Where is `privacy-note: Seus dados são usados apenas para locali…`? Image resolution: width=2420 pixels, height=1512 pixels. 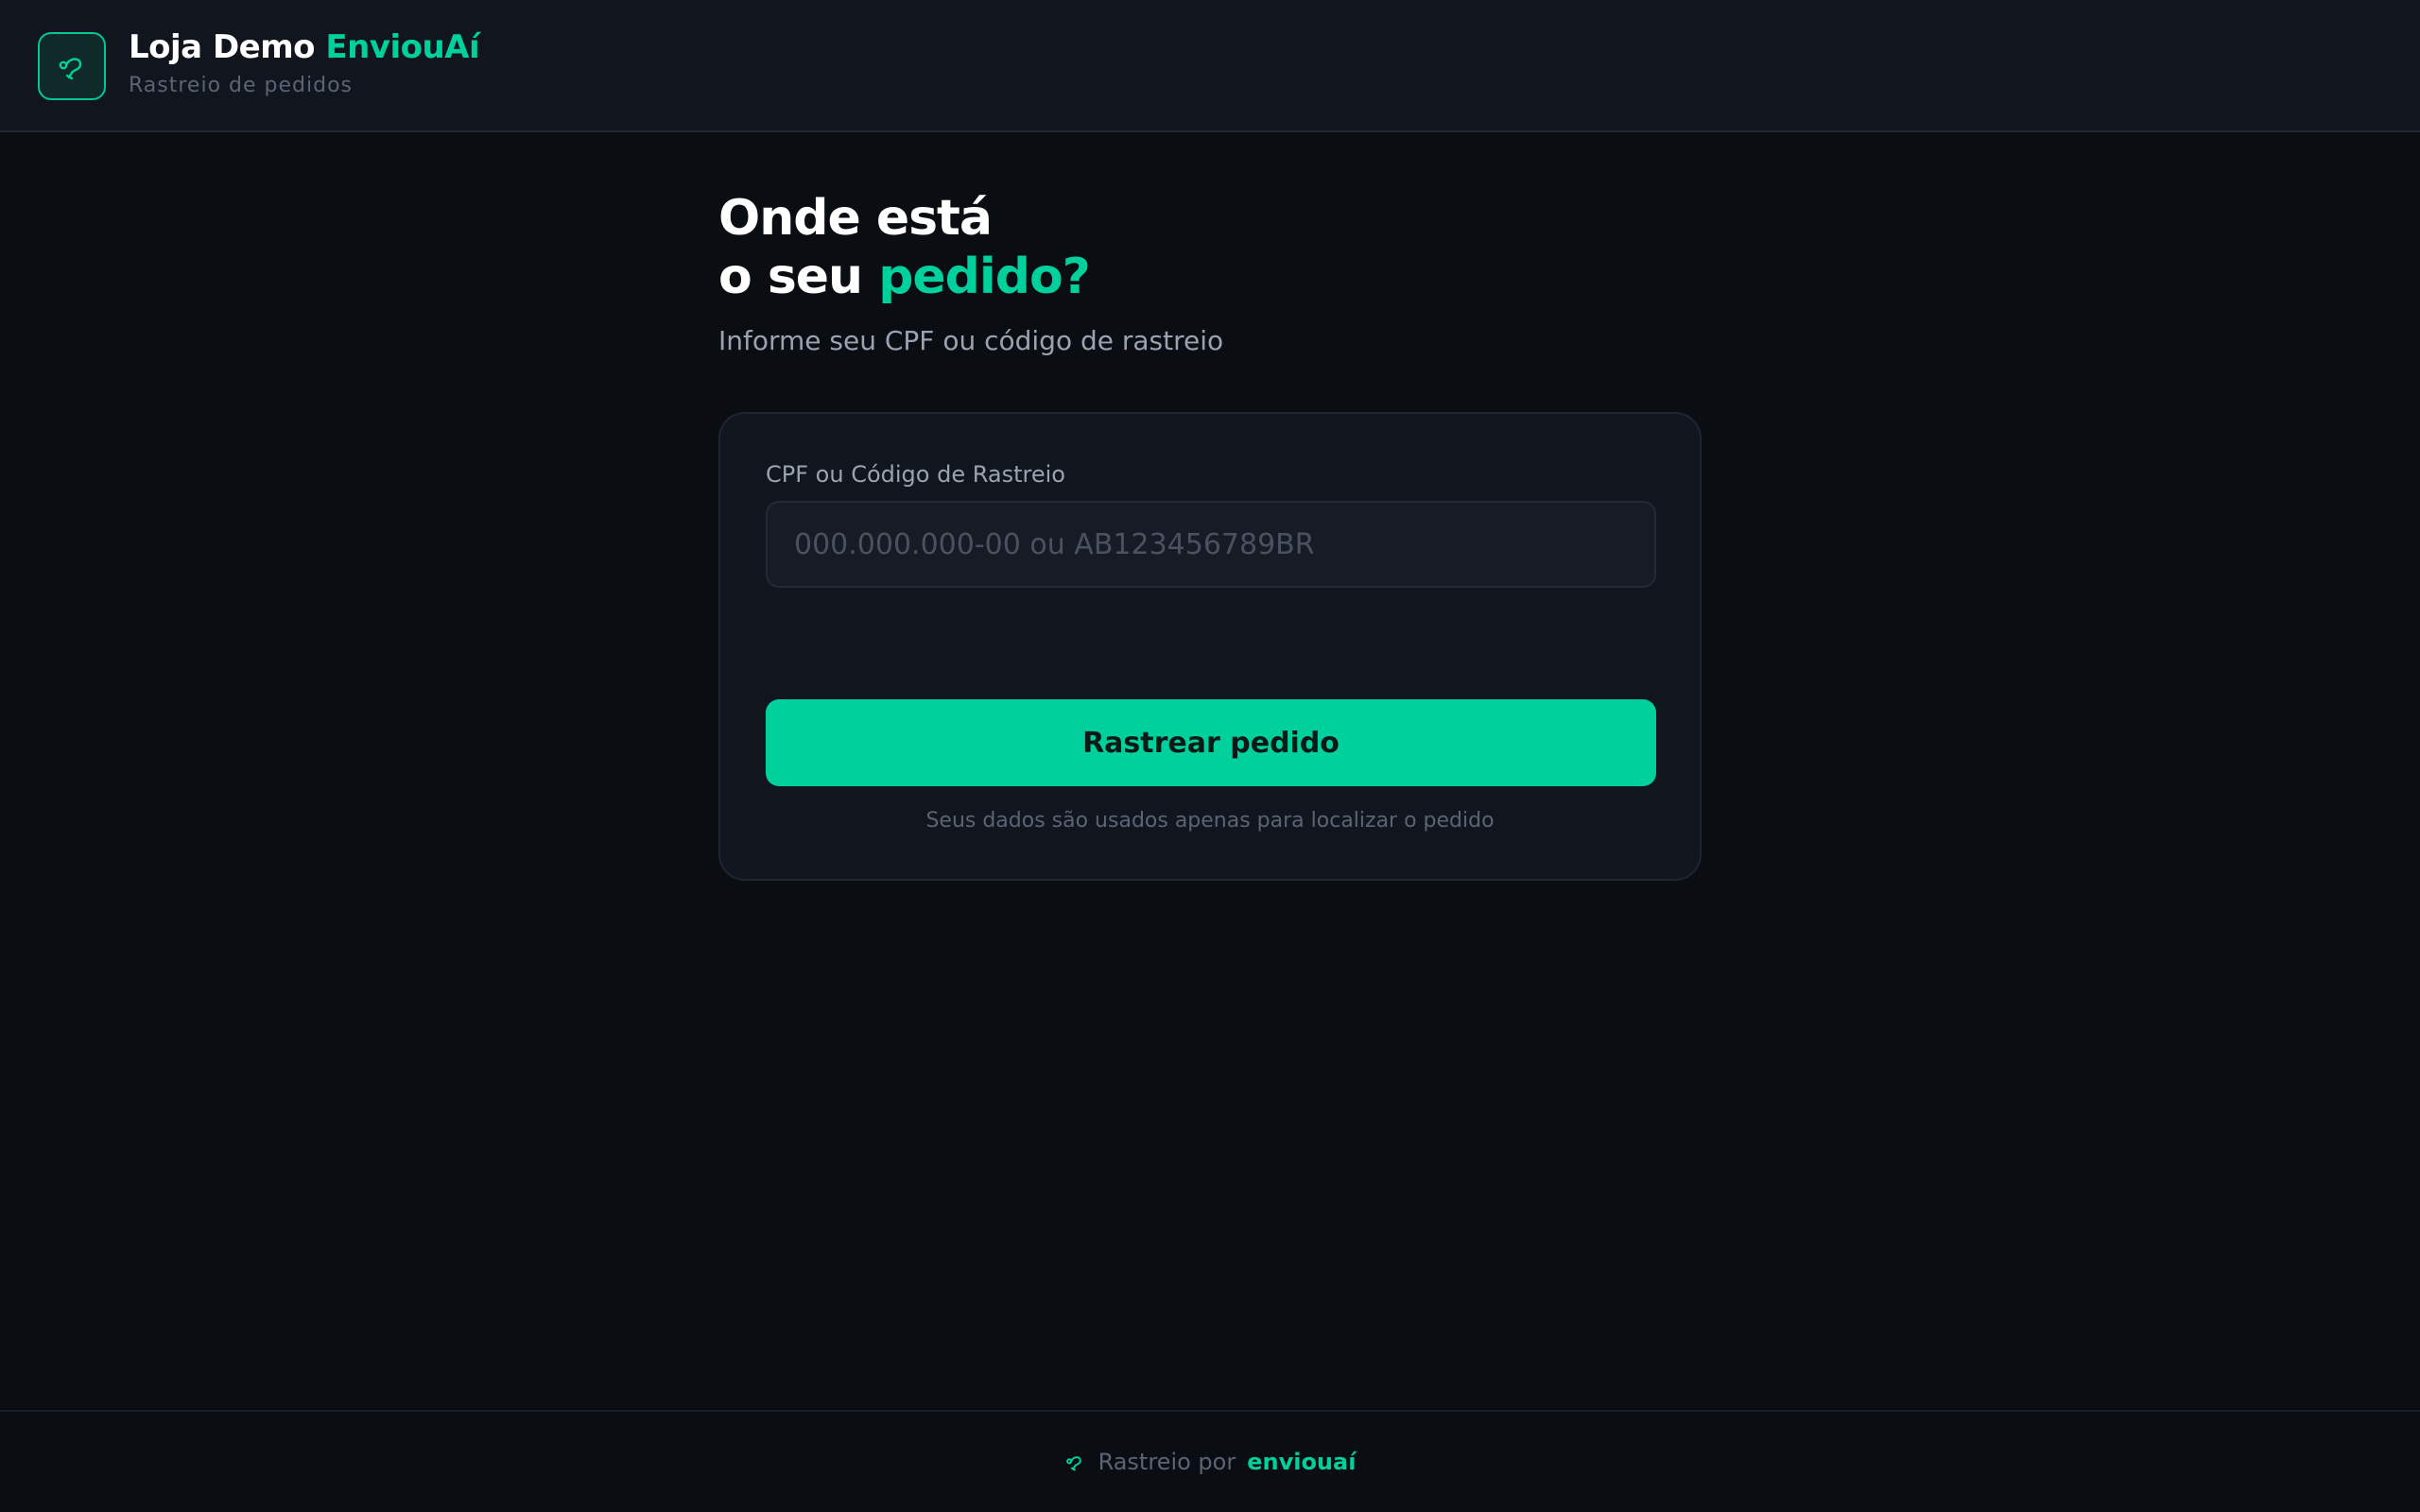
privacy-note: Seus dados são usados apenas para locali… is located at coordinates (1210, 821).